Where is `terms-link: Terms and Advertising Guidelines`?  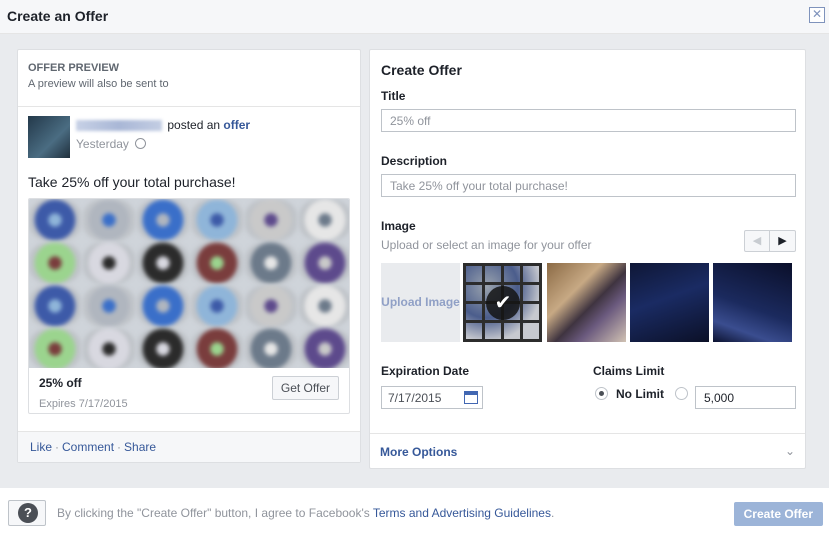 terms-link: Terms and Advertising Guidelines is located at coordinates (462, 513).